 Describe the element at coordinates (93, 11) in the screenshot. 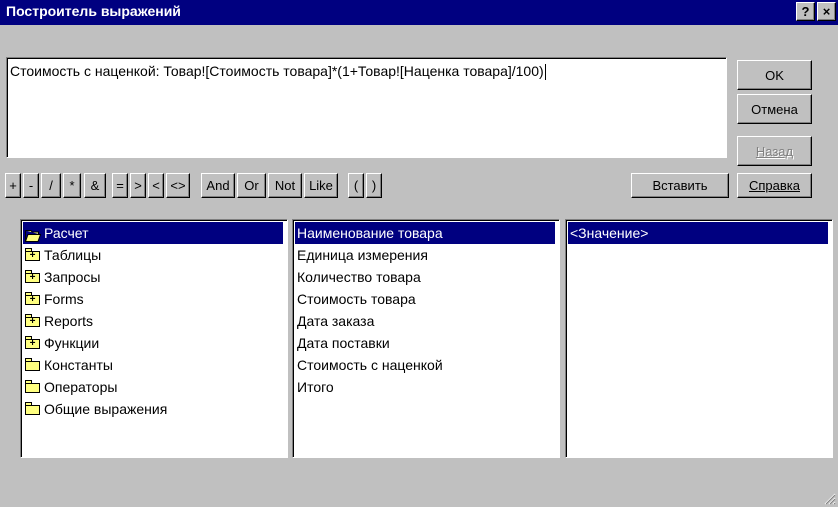

I see `window-title: Построитель выражений` at that location.